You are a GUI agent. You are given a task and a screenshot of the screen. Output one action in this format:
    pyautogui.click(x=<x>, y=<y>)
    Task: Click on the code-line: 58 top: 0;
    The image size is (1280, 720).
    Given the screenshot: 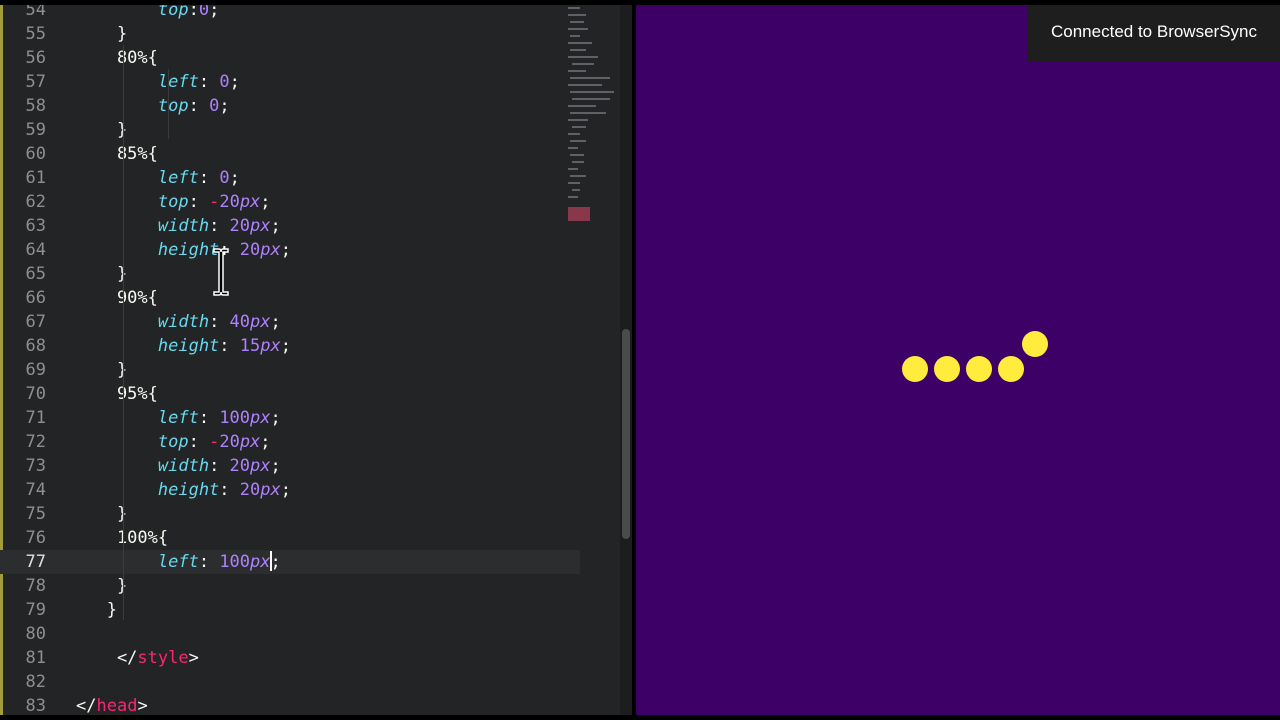 What is the action you would take?
    pyautogui.click(x=290, y=106)
    